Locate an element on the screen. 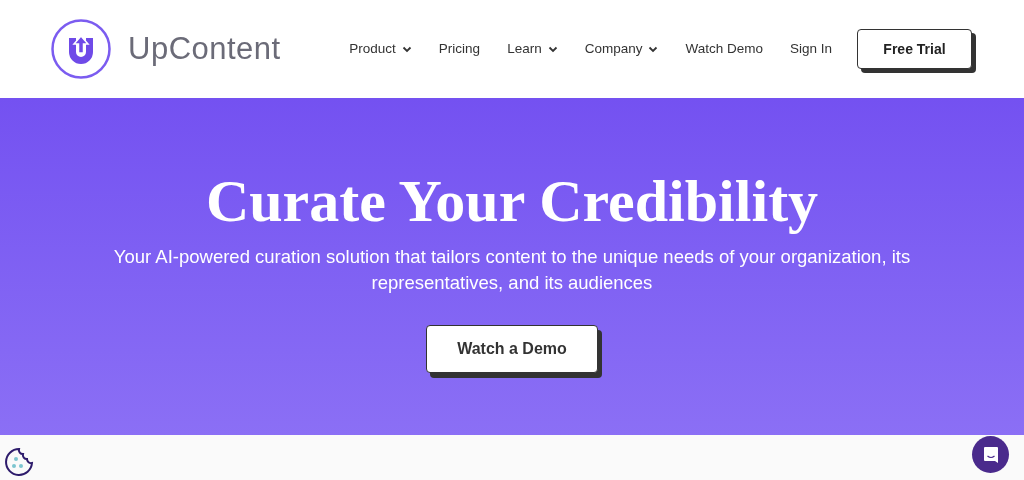 The image size is (1024, 480). chat-icon is located at coordinates (990, 454).